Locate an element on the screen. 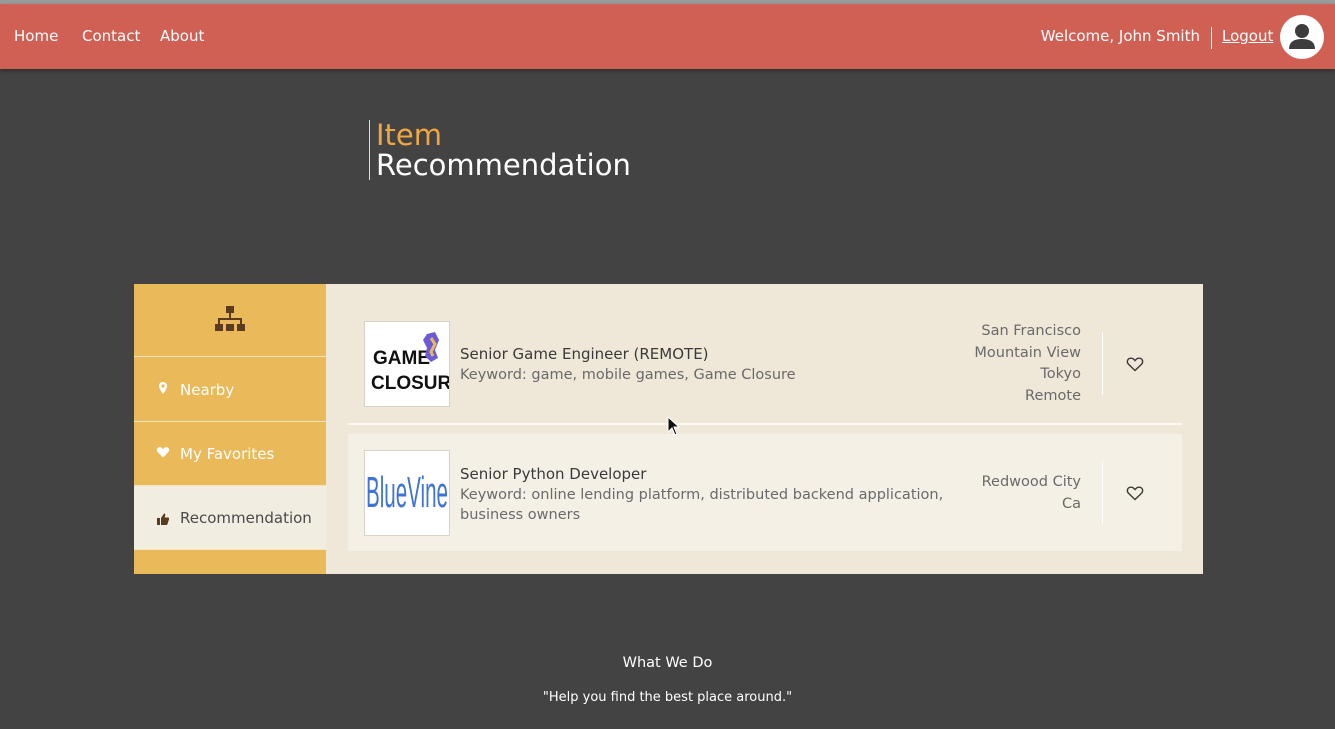 The image size is (1335, 729). map-marker-icon is located at coordinates (163, 388).